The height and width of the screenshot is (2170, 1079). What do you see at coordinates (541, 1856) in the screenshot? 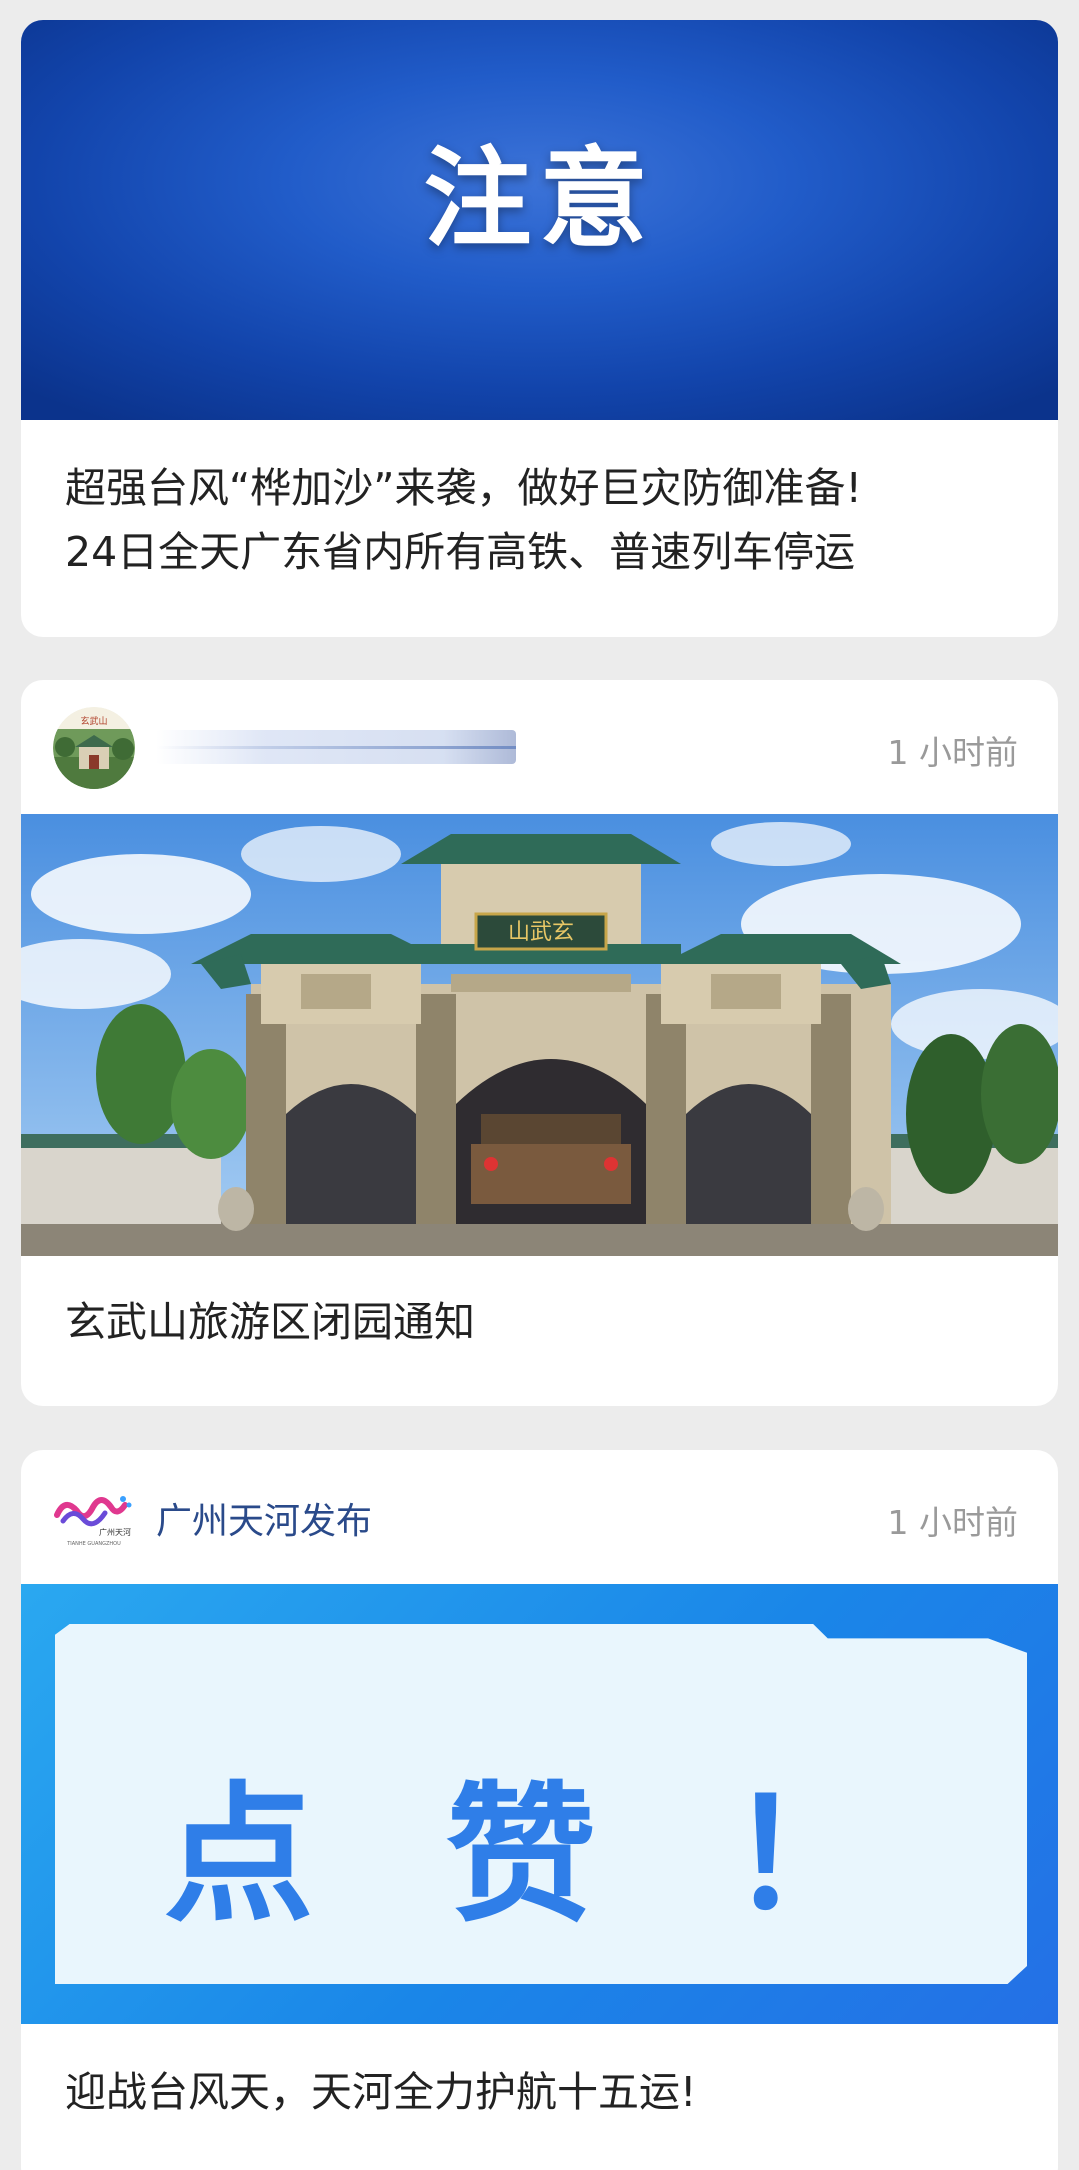
I see `like-banner-text: 点 赞 ！` at bounding box center [541, 1856].